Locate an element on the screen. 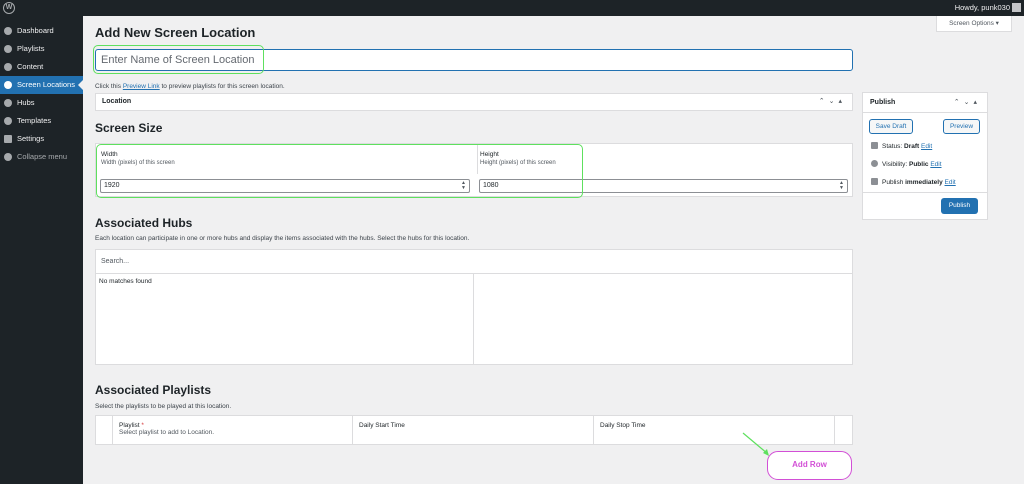  pin-icon is located at coordinates (874, 145).